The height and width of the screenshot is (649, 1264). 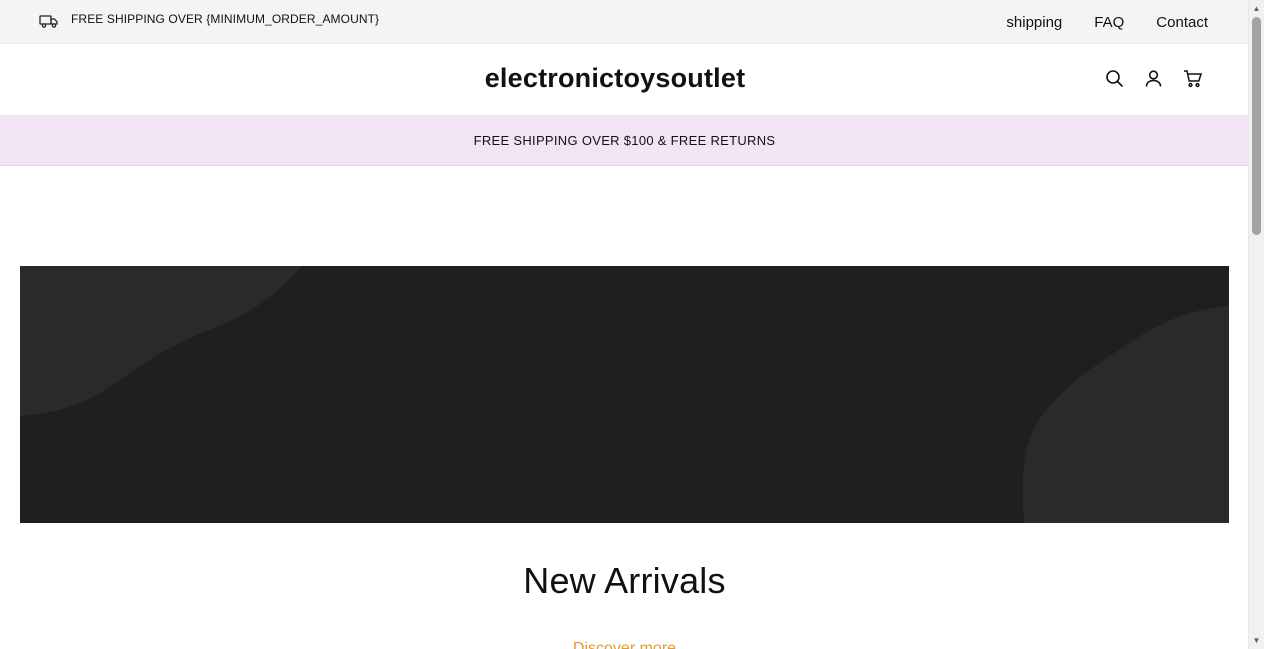 I want to click on scroll-down-arrow-icon: ▼, so click(x=1256, y=640).